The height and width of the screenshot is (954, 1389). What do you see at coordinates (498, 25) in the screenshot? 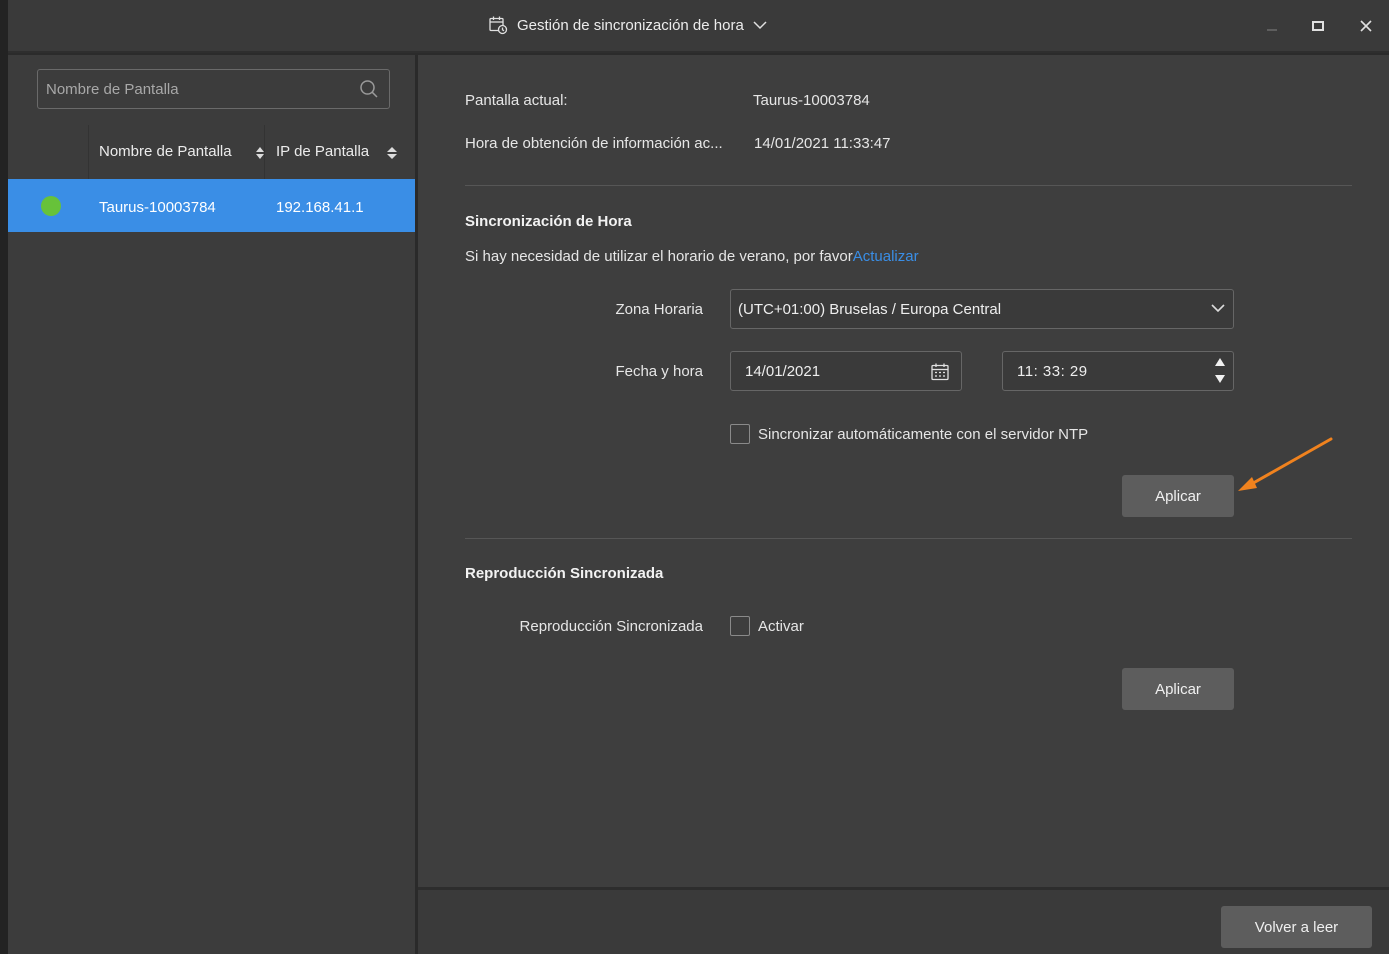
I see `calendar-clock-icon` at bounding box center [498, 25].